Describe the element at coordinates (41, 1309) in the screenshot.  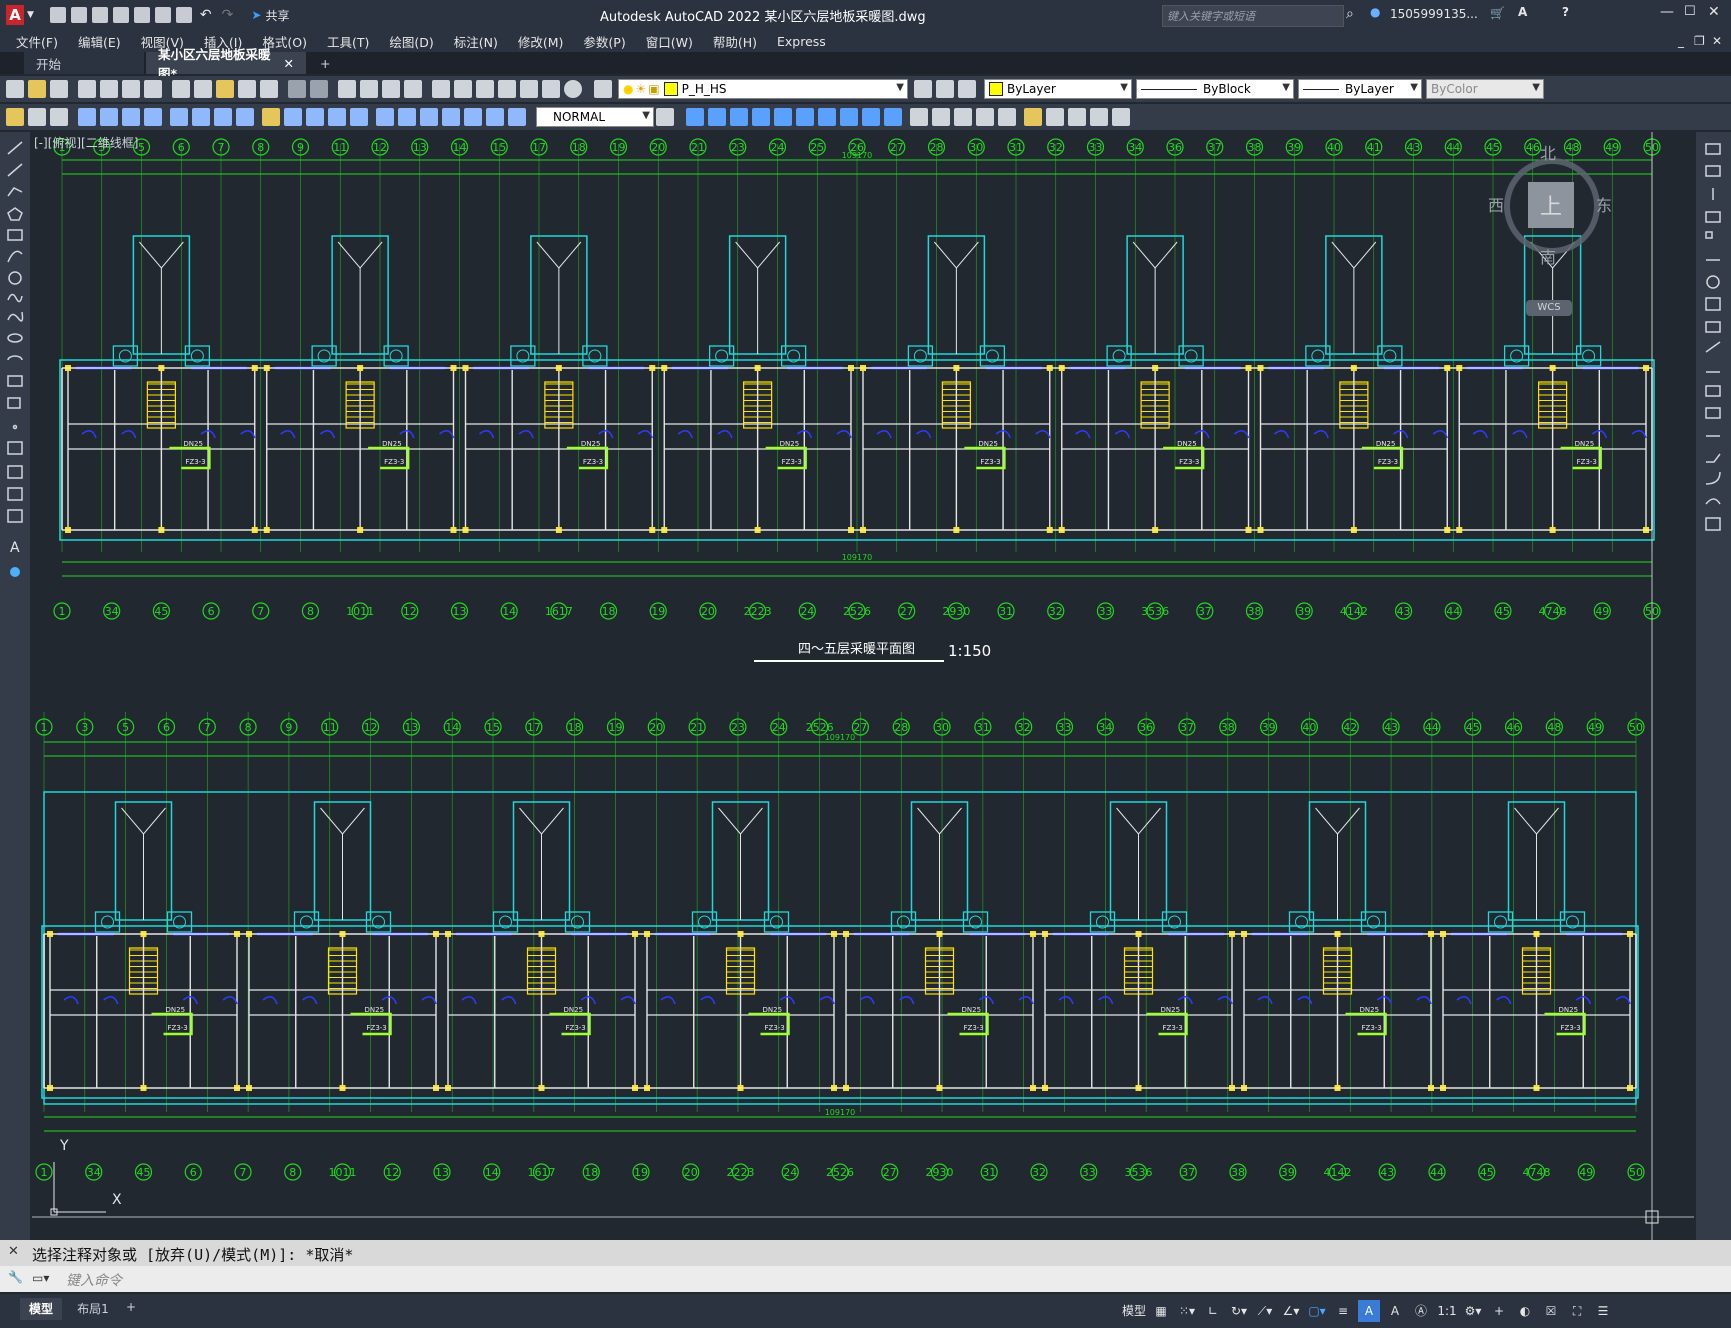
I see `layout-tab-model: 模型` at that location.